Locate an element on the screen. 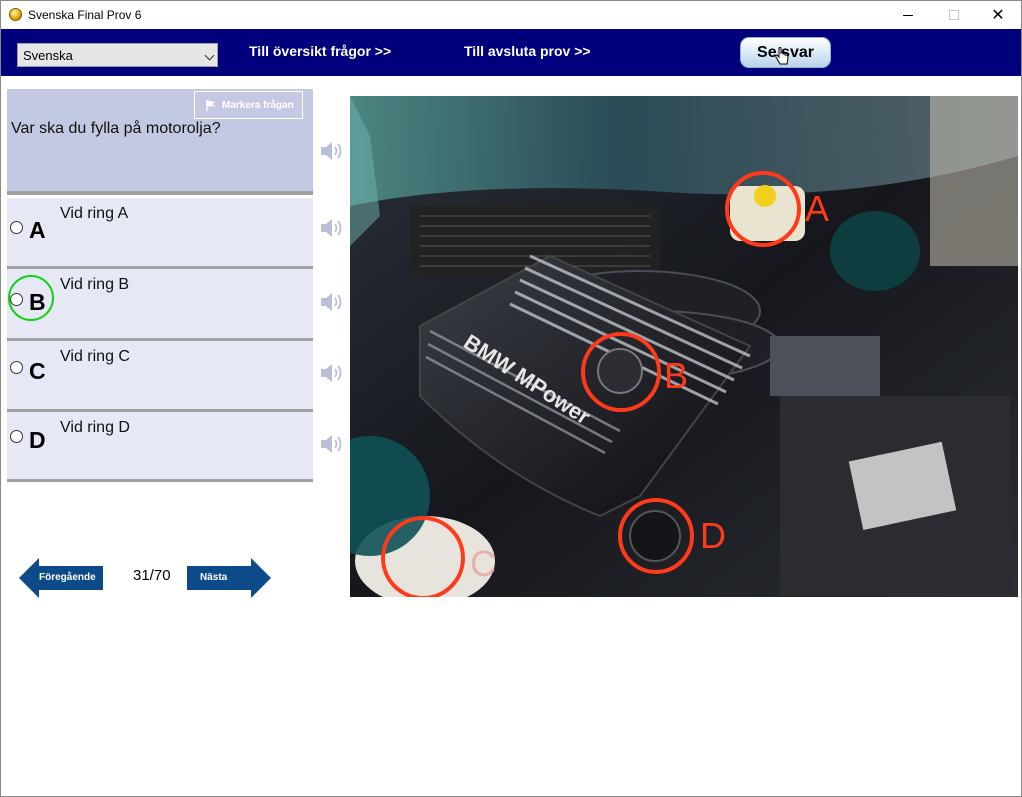 This screenshot has height=797, width=1022. question-text: Var ska du fylla på motorolja? is located at coordinates (116, 128).